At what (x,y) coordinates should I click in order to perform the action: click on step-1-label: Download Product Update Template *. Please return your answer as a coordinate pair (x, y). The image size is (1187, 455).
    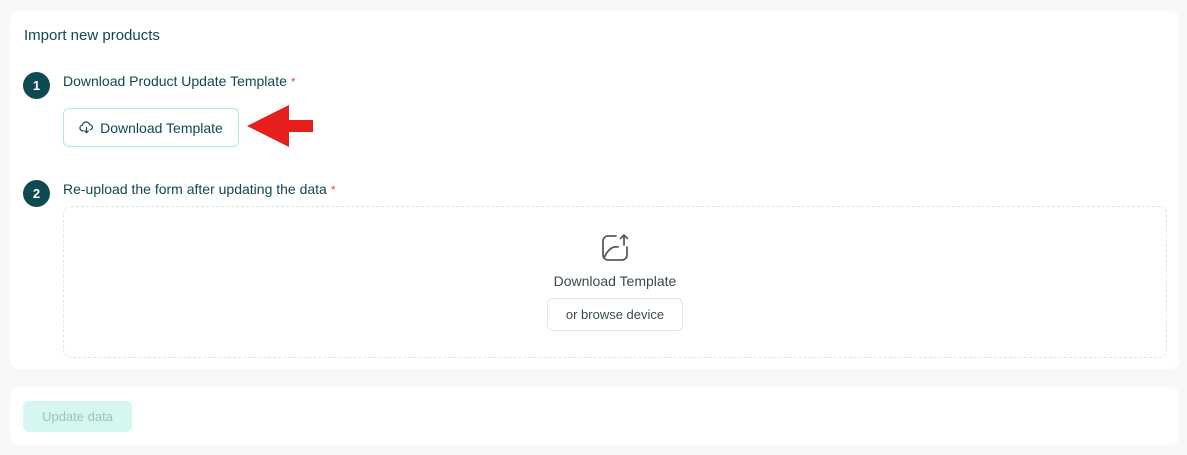
    Looking at the image, I should click on (179, 81).